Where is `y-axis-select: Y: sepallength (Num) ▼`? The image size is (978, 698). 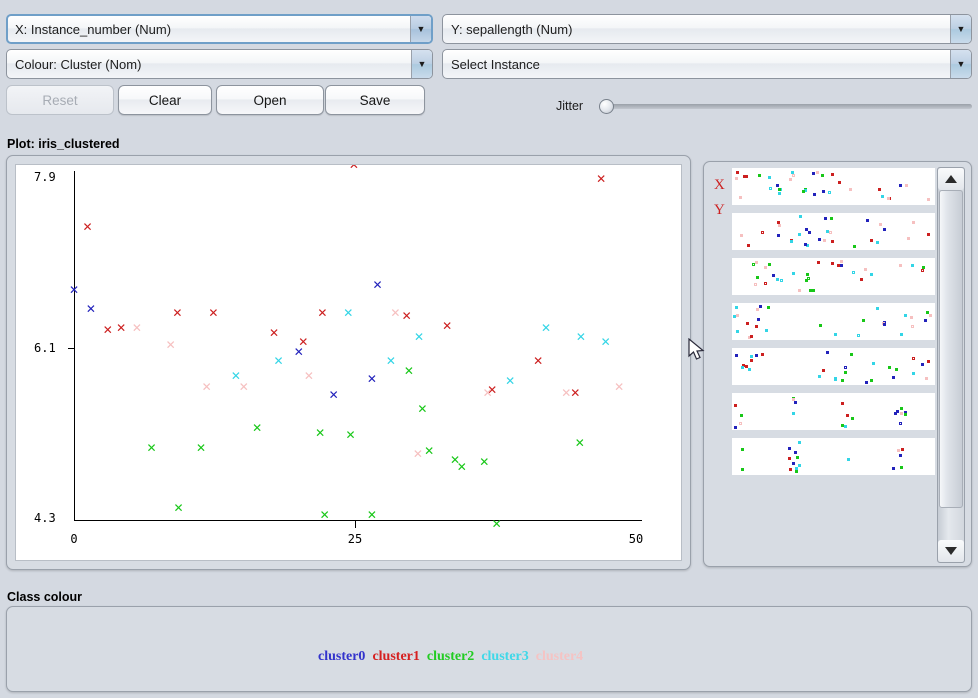 y-axis-select: Y: sepallength (Num) ▼ is located at coordinates (707, 29).